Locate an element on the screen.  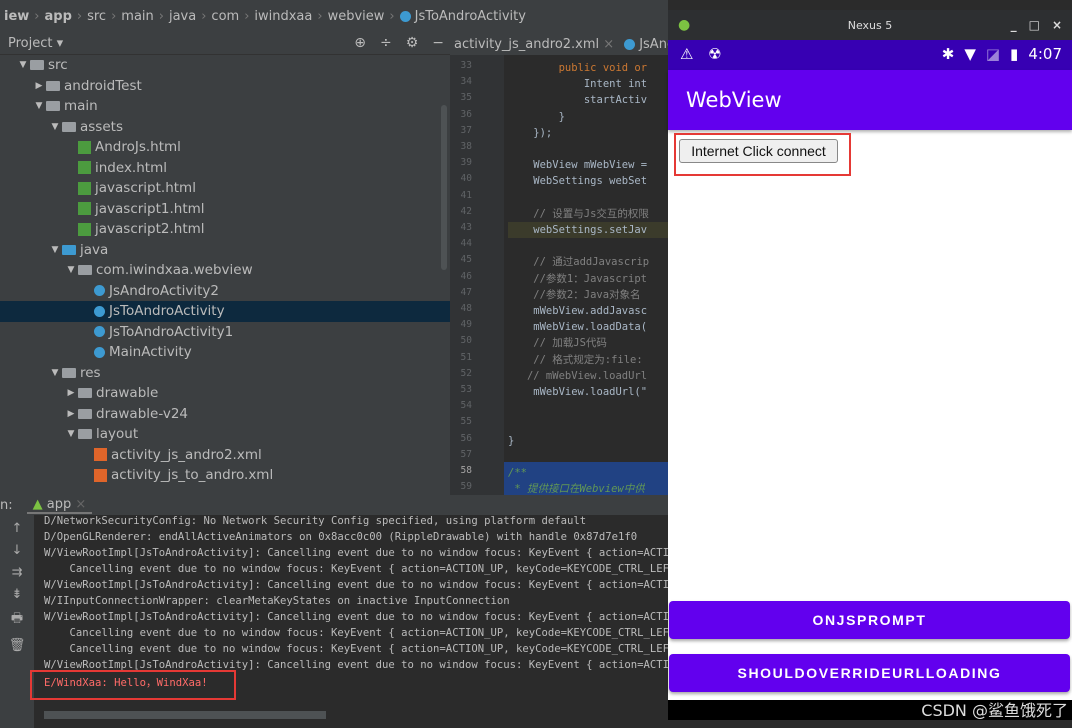
breadcrumb-item: iew is located at coordinates (16, 16).